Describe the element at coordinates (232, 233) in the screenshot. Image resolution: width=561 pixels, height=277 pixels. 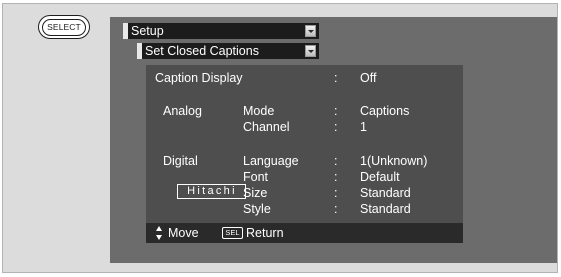
I see `sel-key-icon: SEL` at that location.